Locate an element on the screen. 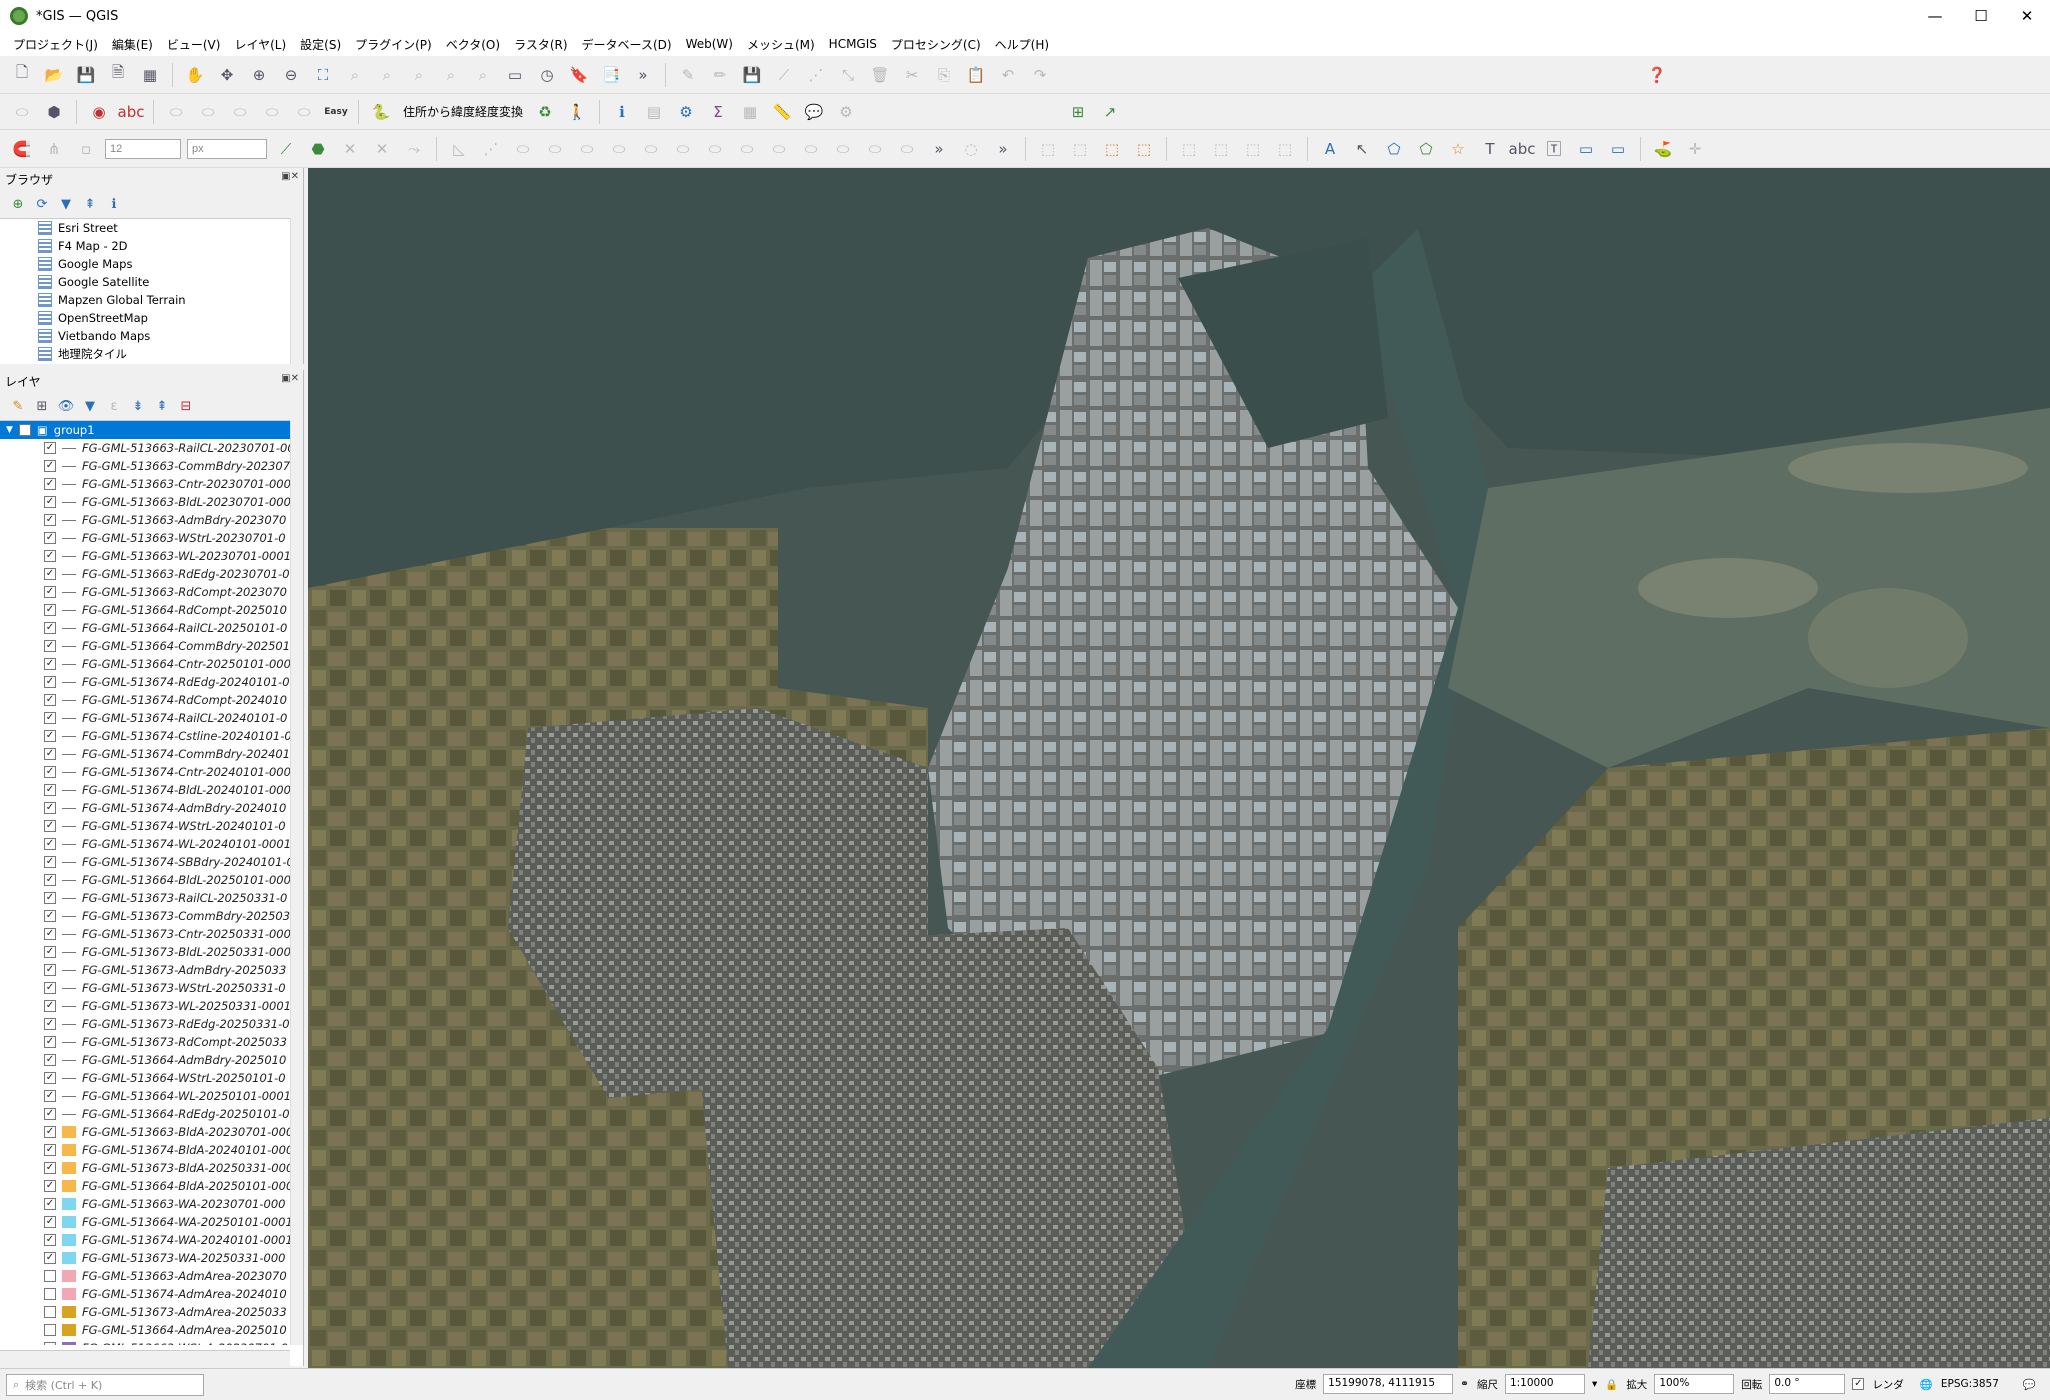 Image resolution: width=2050 pixels, height=1400 pixels. layer-row: ✓ FG-GML-513664-WStrL-20250101-0 is located at coordinates (145, 1078).